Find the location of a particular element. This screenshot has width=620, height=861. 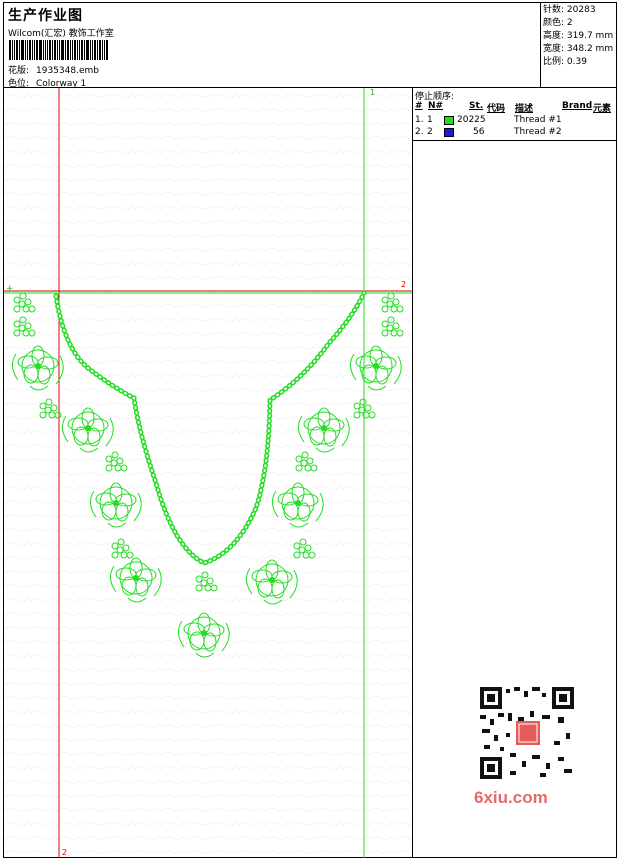

company-name: Wilcom(汇宏) 教饰工作室 is located at coordinates (61, 34).